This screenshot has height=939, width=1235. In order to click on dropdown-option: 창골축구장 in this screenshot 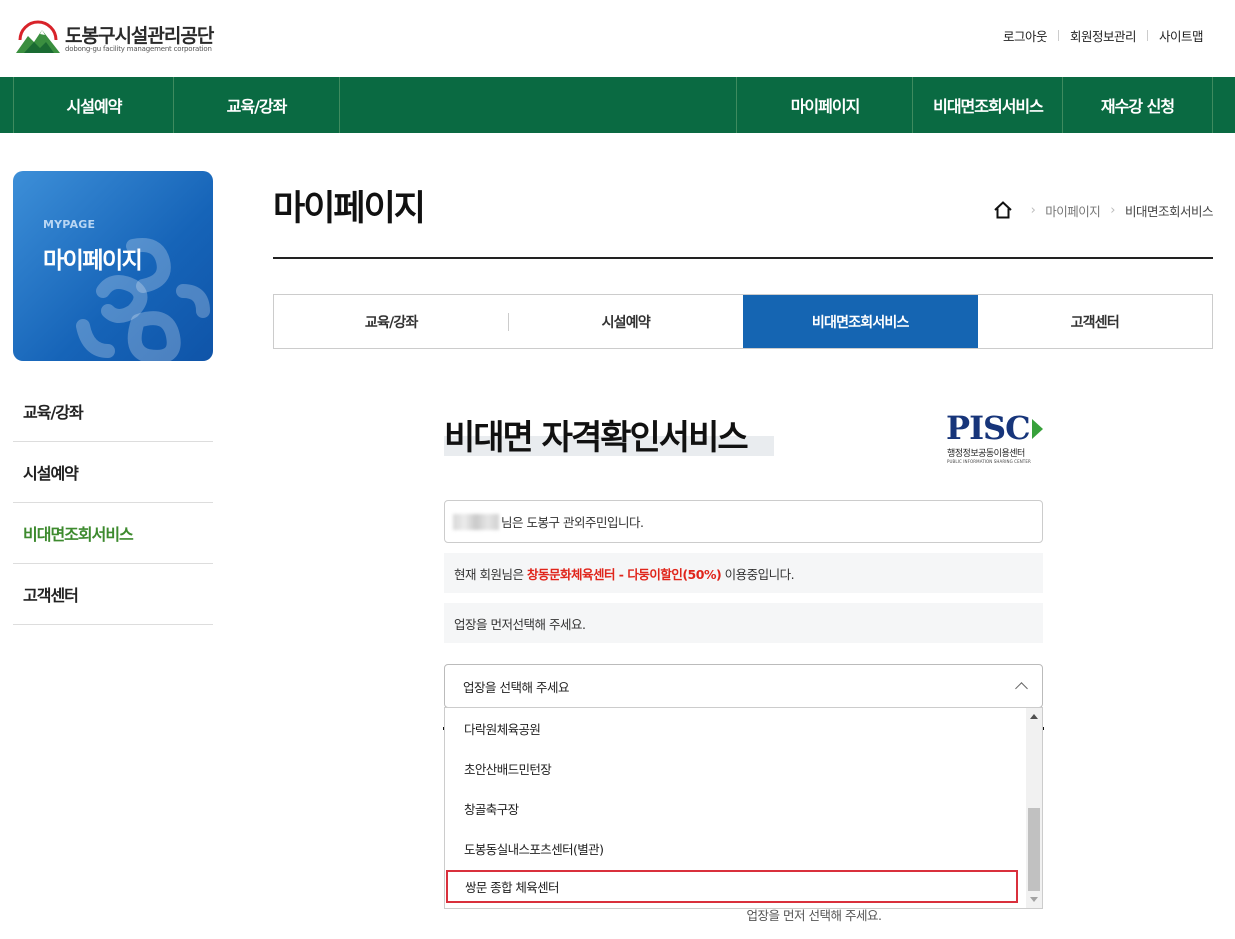, I will do `click(735, 808)`.